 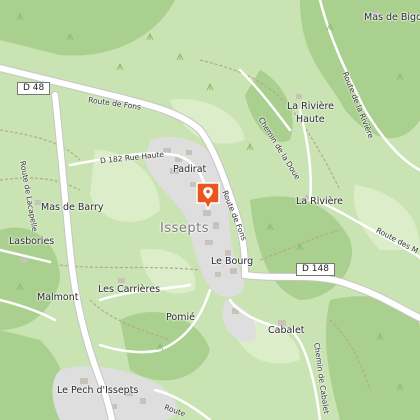 I want to click on place-label-cabalet: Cabalet, so click(x=286, y=330).